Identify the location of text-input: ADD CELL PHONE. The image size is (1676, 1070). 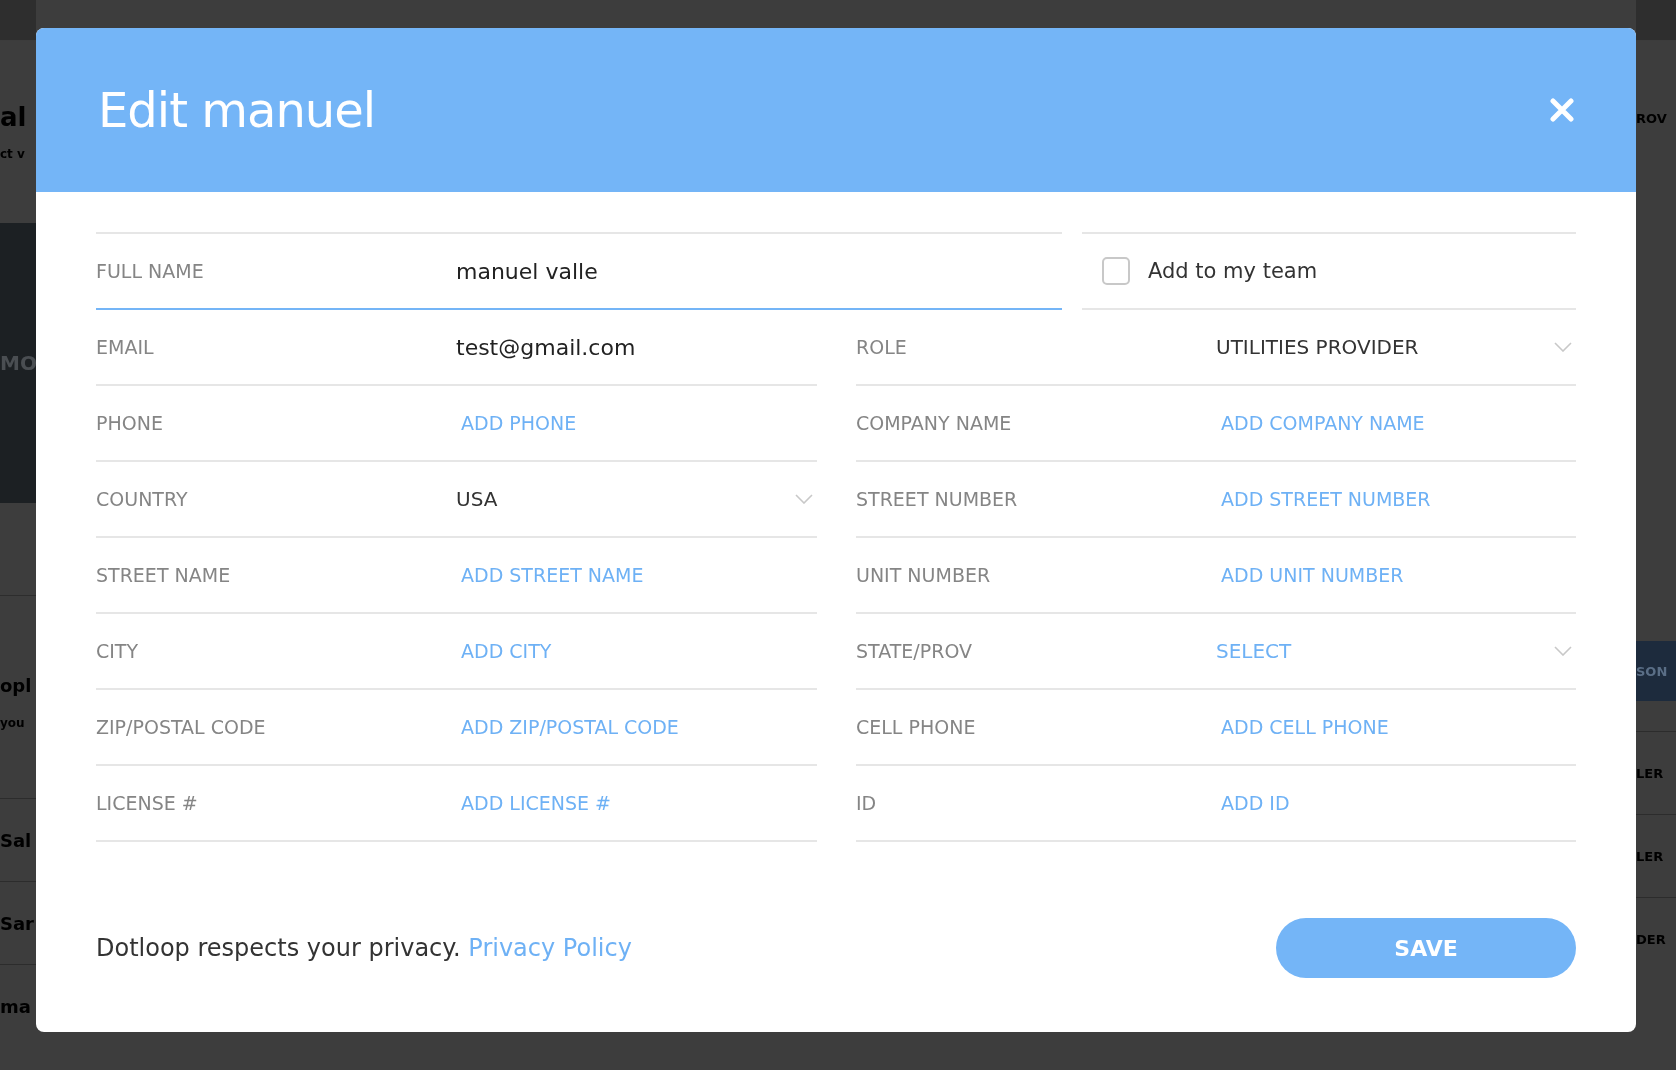
(1396, 727).